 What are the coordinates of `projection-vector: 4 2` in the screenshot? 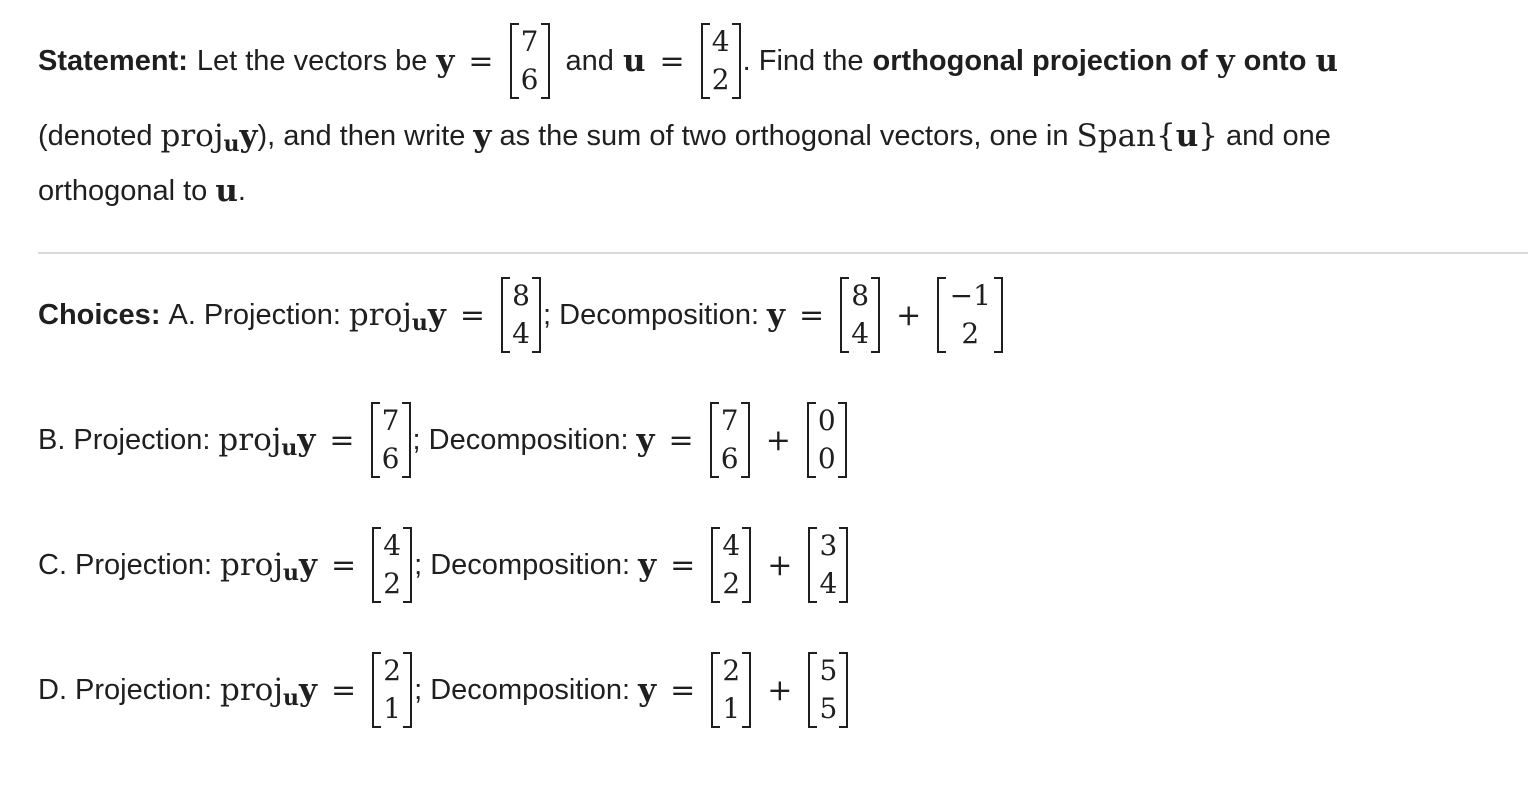 It's located at (392, 565).